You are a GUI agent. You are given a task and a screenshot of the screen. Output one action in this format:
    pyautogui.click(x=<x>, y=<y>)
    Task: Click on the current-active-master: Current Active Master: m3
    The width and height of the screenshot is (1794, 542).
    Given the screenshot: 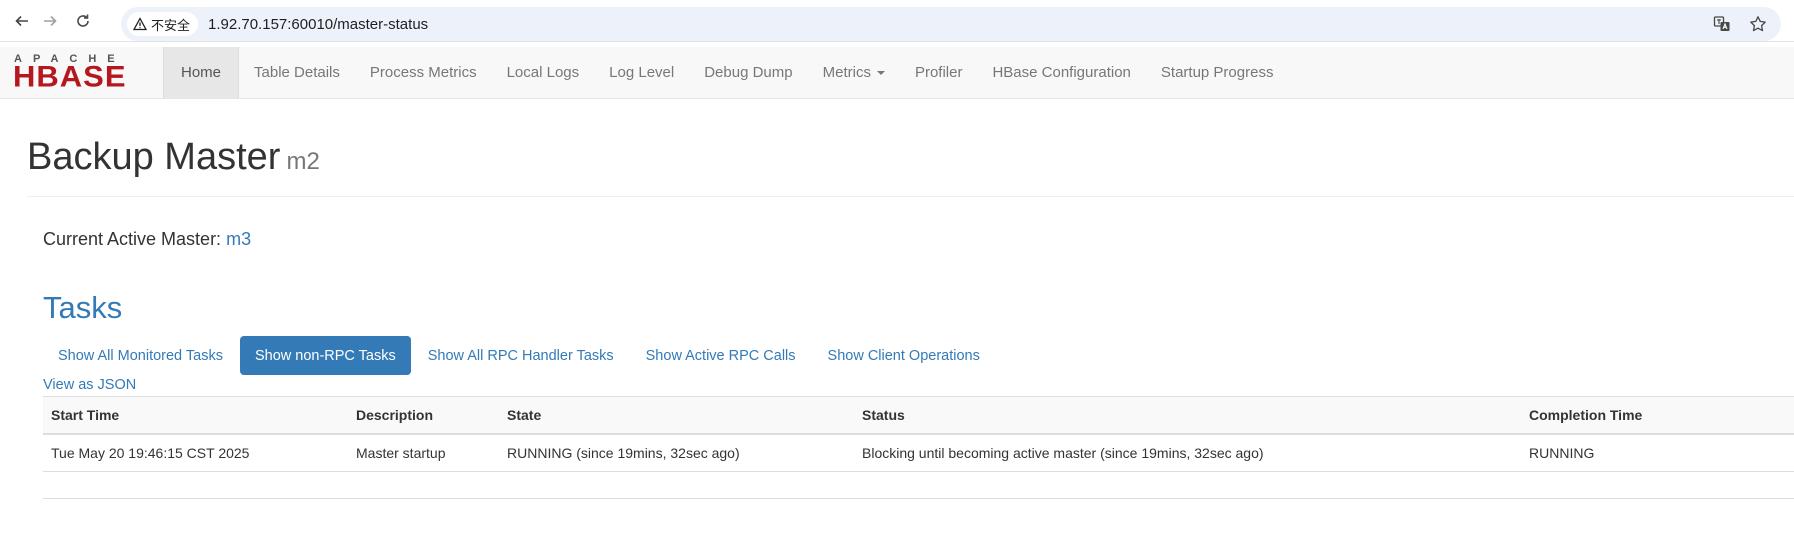 What is the action you would take?
    pyautogui.click(x=147, y=239)
    